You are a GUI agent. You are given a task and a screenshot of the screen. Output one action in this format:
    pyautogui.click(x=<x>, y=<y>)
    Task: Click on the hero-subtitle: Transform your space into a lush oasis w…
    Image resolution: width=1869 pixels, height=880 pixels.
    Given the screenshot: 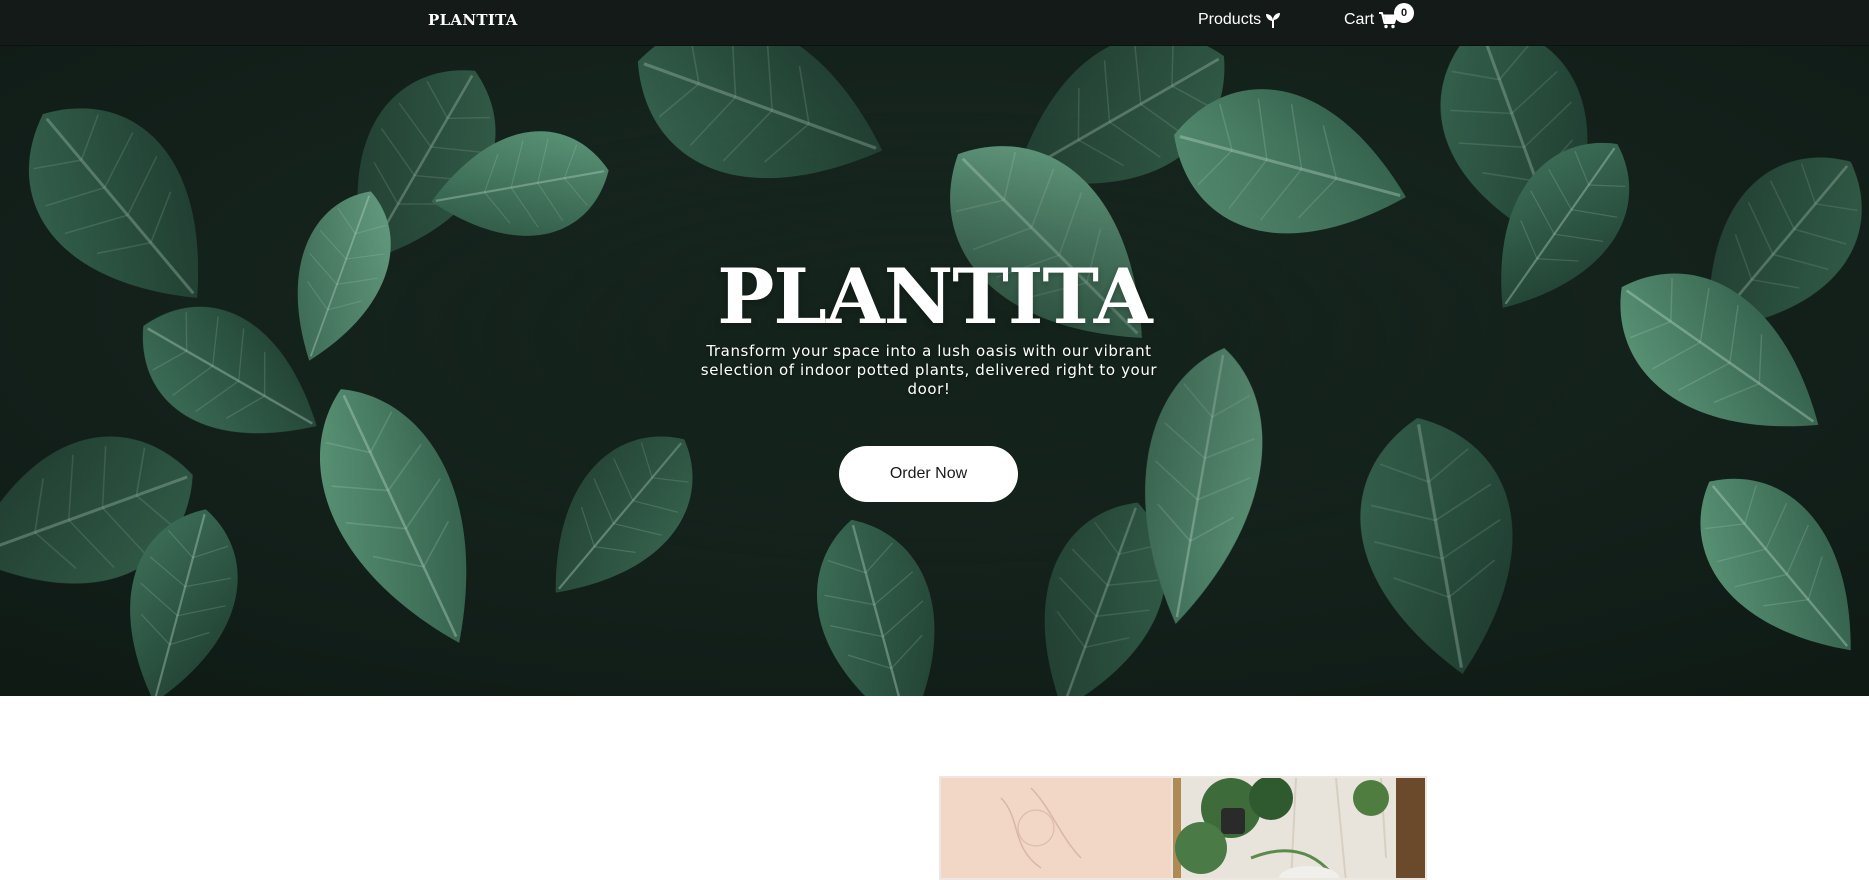 What is the action you would take?
    pyautogui.click(x=929, y=370)
    